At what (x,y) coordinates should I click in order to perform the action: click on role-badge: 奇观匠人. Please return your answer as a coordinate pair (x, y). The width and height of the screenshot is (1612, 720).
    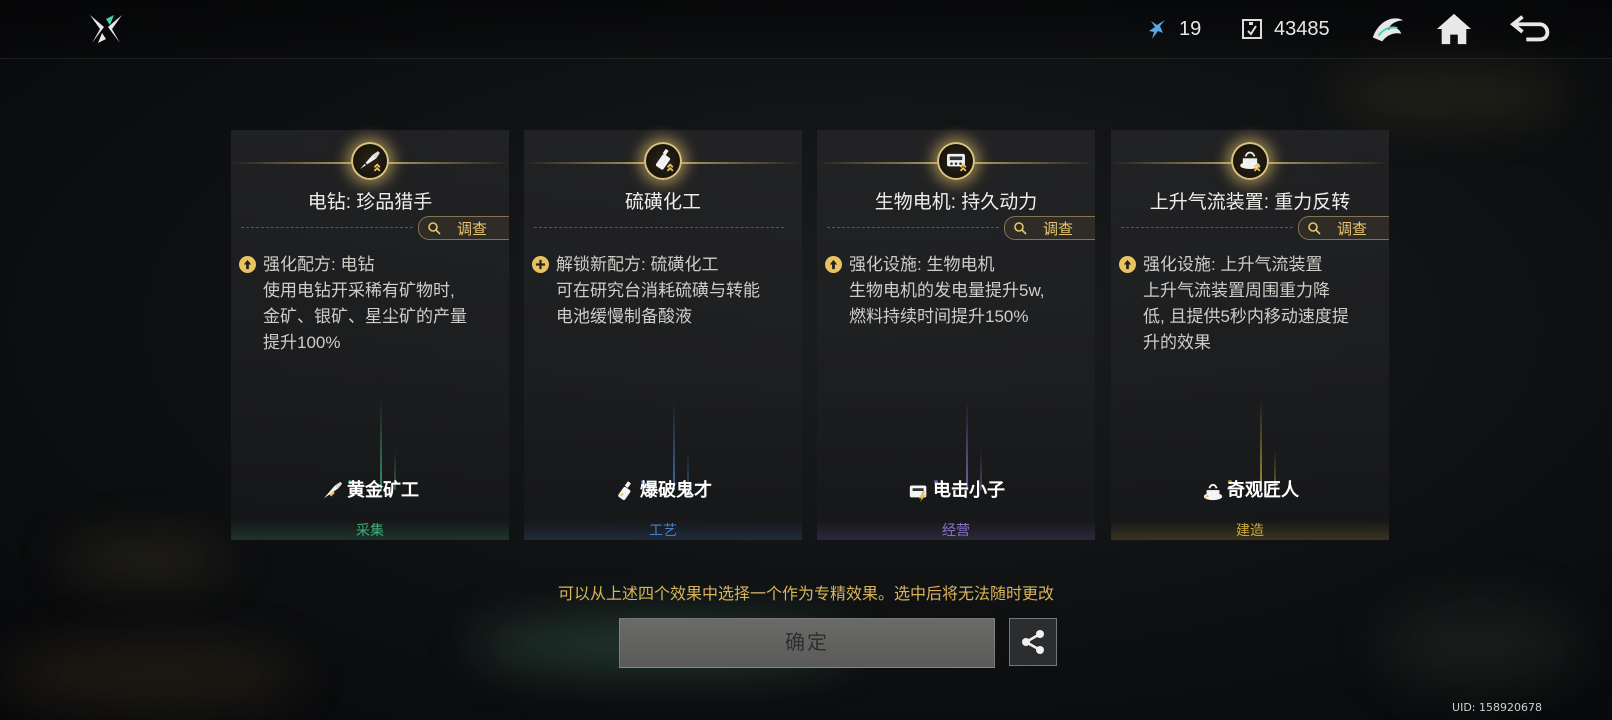
    Looking at the image, I should click on (1250, 489).